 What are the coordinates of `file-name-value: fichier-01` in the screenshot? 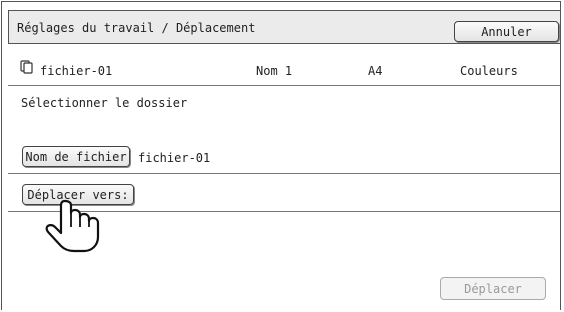 It's located at (174, 158).